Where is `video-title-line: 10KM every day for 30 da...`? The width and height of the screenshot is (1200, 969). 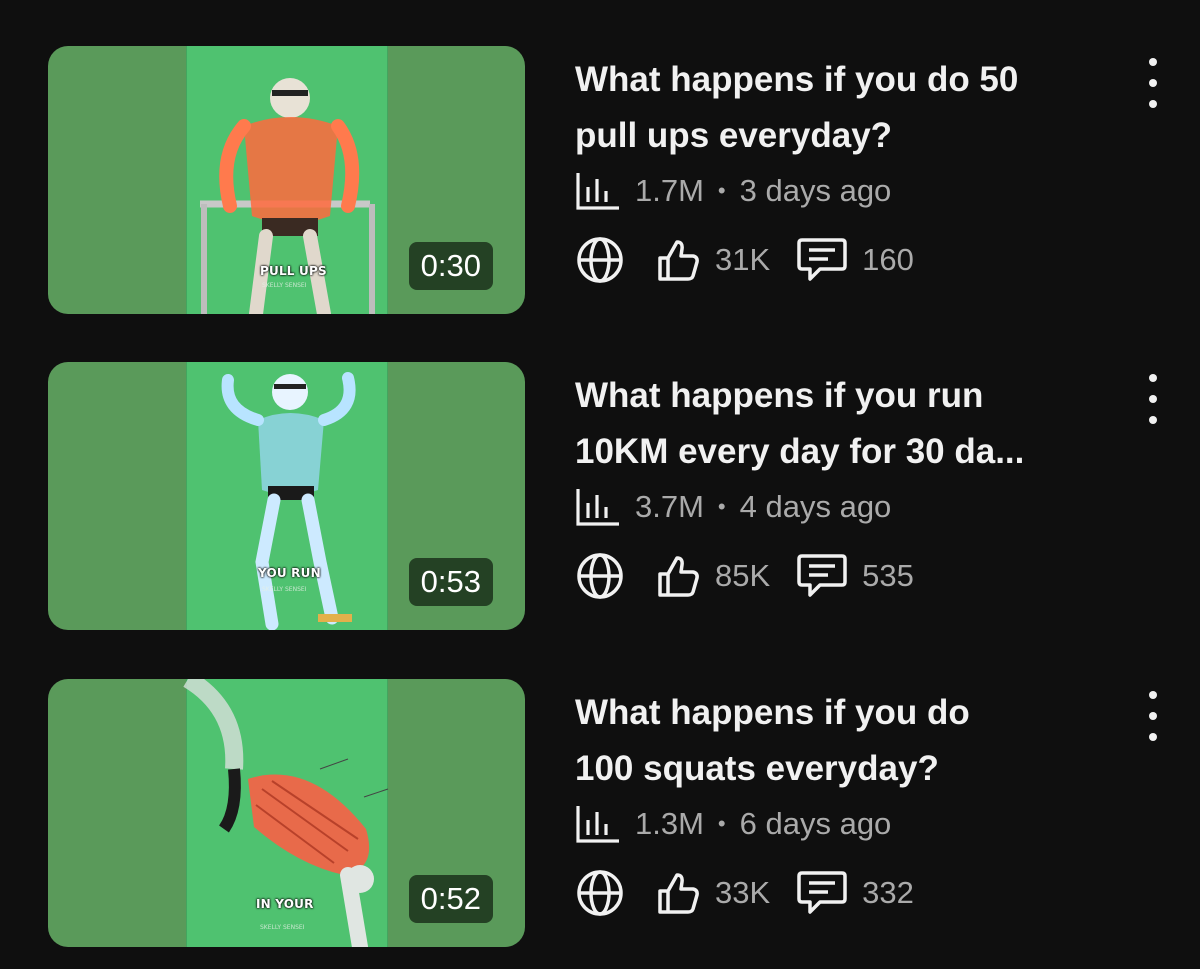 video-title-line: 10KM every day for 30 da... is located at coordinates (800, 451).